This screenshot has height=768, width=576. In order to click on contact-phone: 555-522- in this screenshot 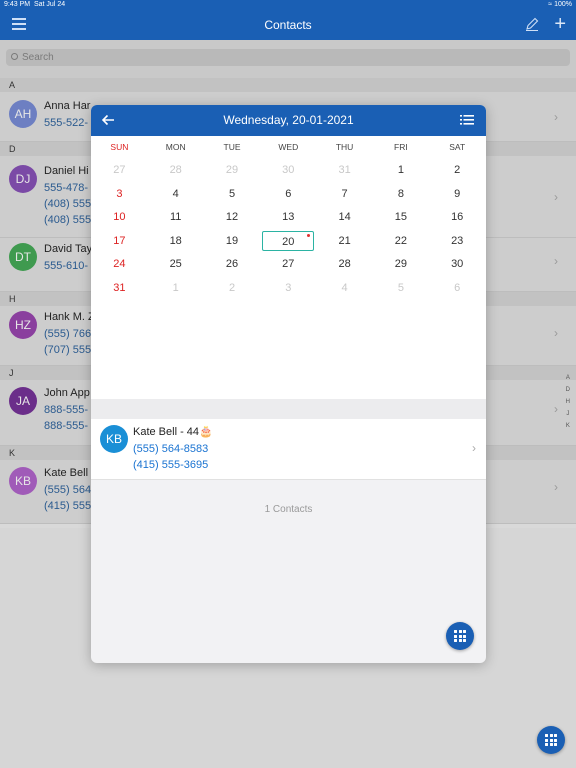, I will do `click(66, 123)`.